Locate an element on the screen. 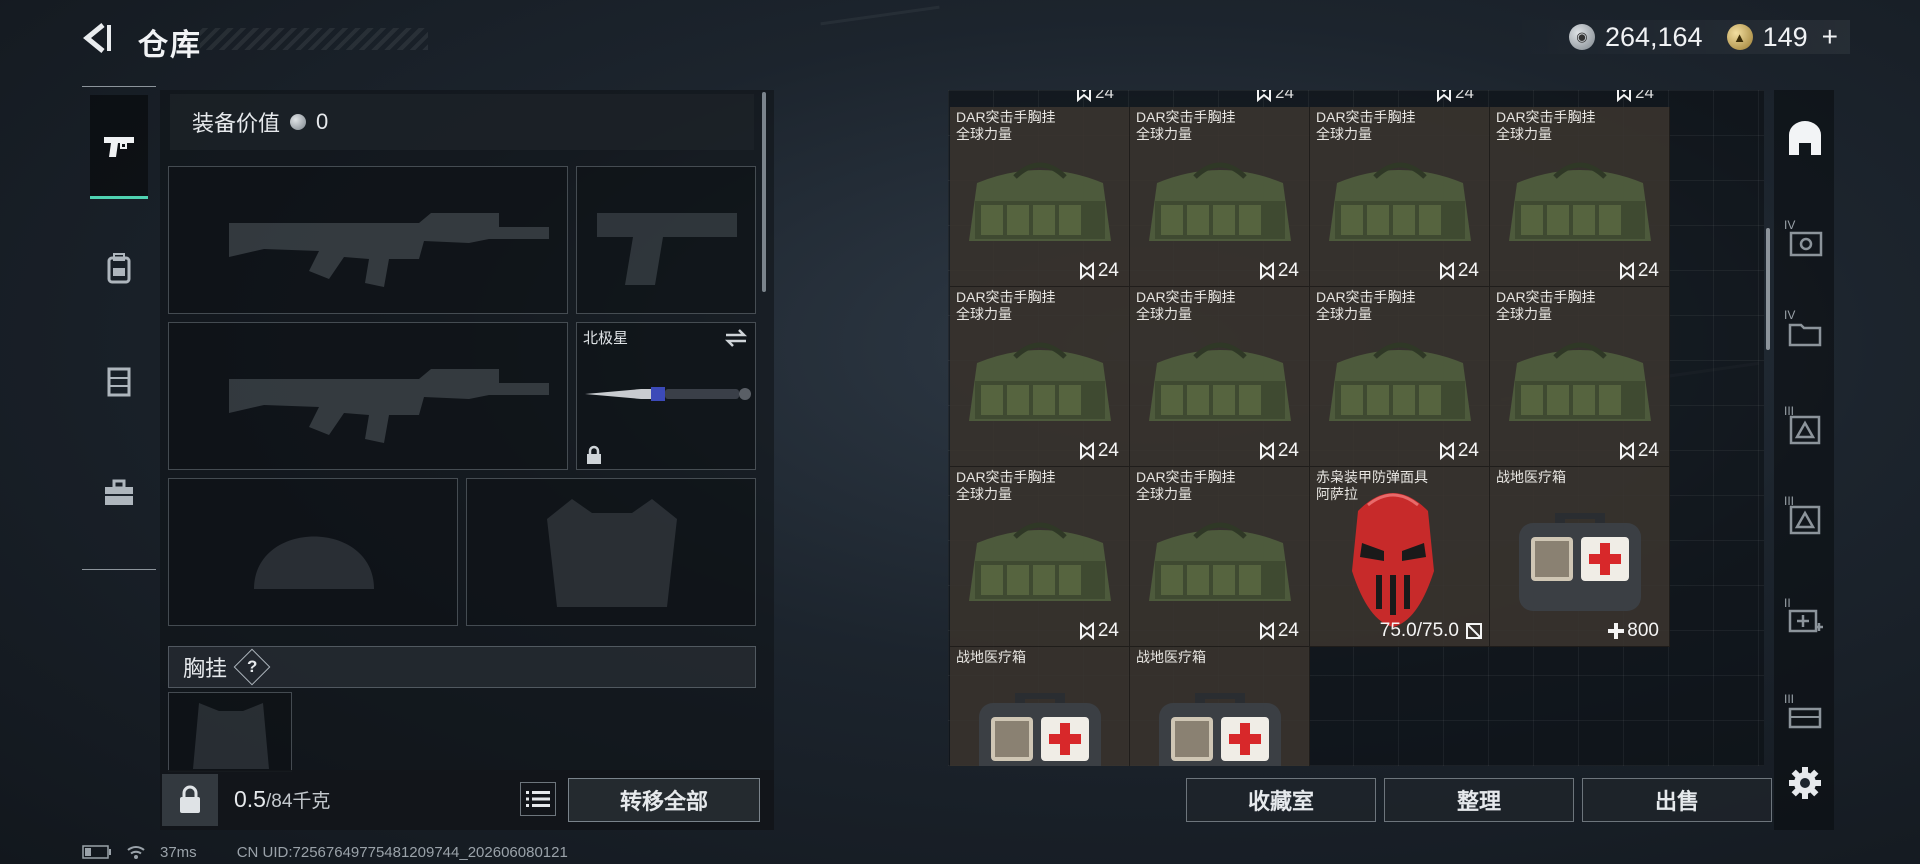 This screenshot has width=1920, height=864. back-button is located at coordinates (98, 38).